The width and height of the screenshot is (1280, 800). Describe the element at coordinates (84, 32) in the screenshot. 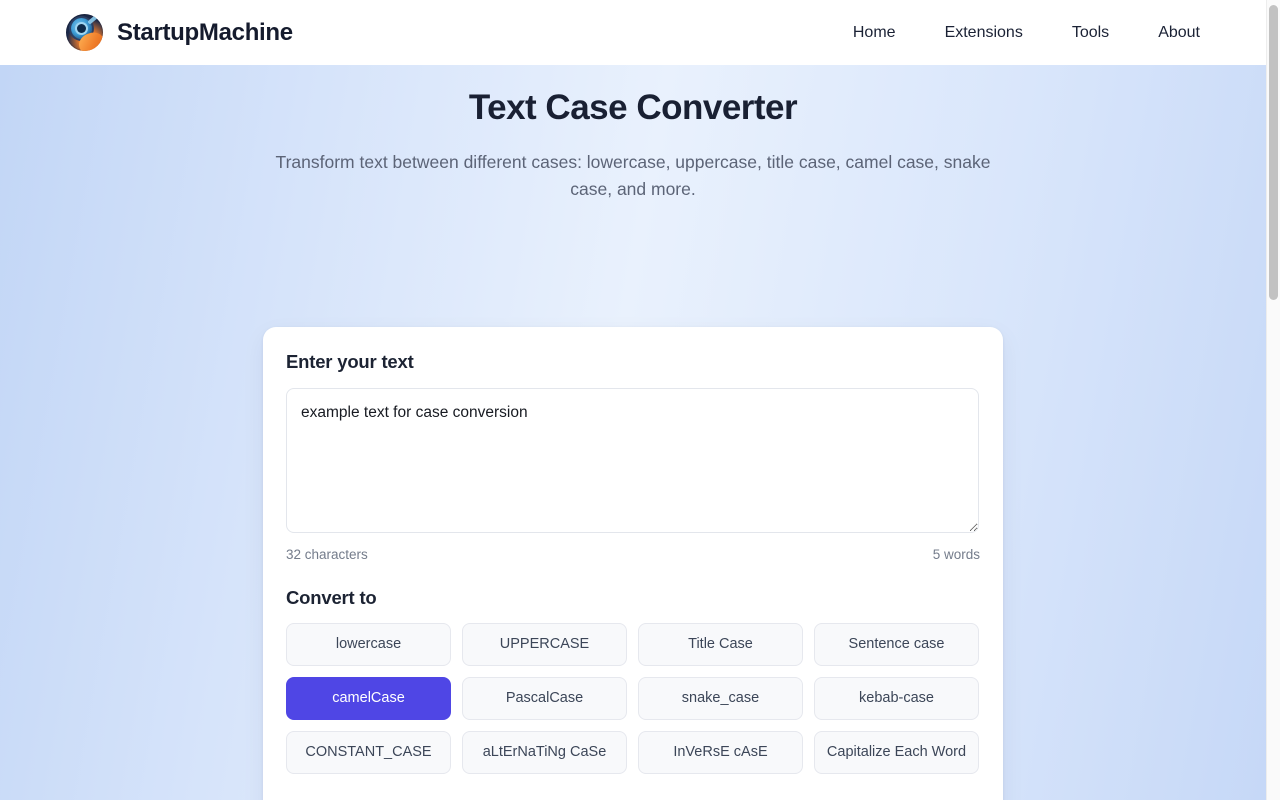

I see `rocket-gear-badge-icon` at that location.